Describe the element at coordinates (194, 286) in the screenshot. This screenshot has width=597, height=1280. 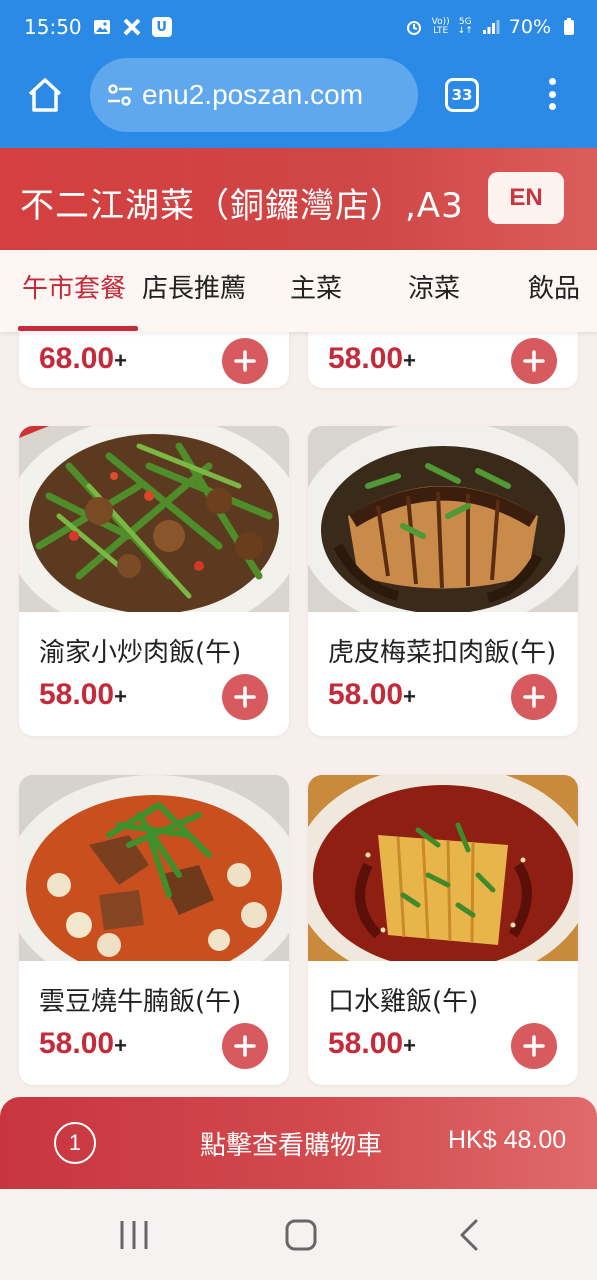
I see `tab-manager-recommend: 店長推薦` at that location.